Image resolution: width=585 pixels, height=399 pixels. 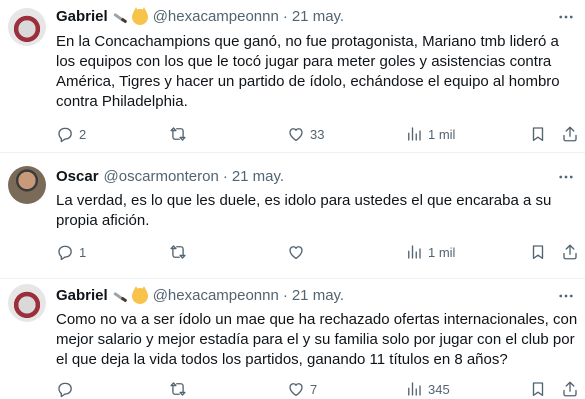 I want to click on like-button: 7, so click(x=302, y=389).